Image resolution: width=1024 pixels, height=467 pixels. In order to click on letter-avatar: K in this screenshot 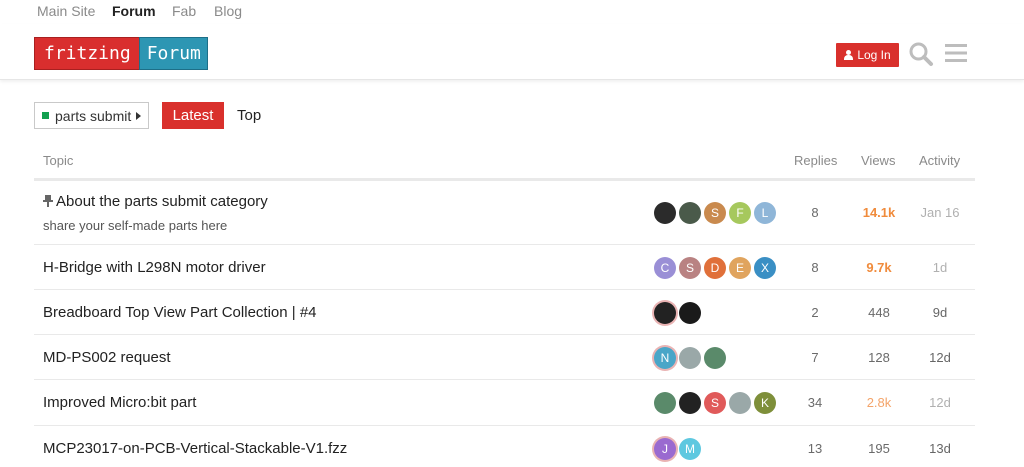, I will do `click(765, 403)`.